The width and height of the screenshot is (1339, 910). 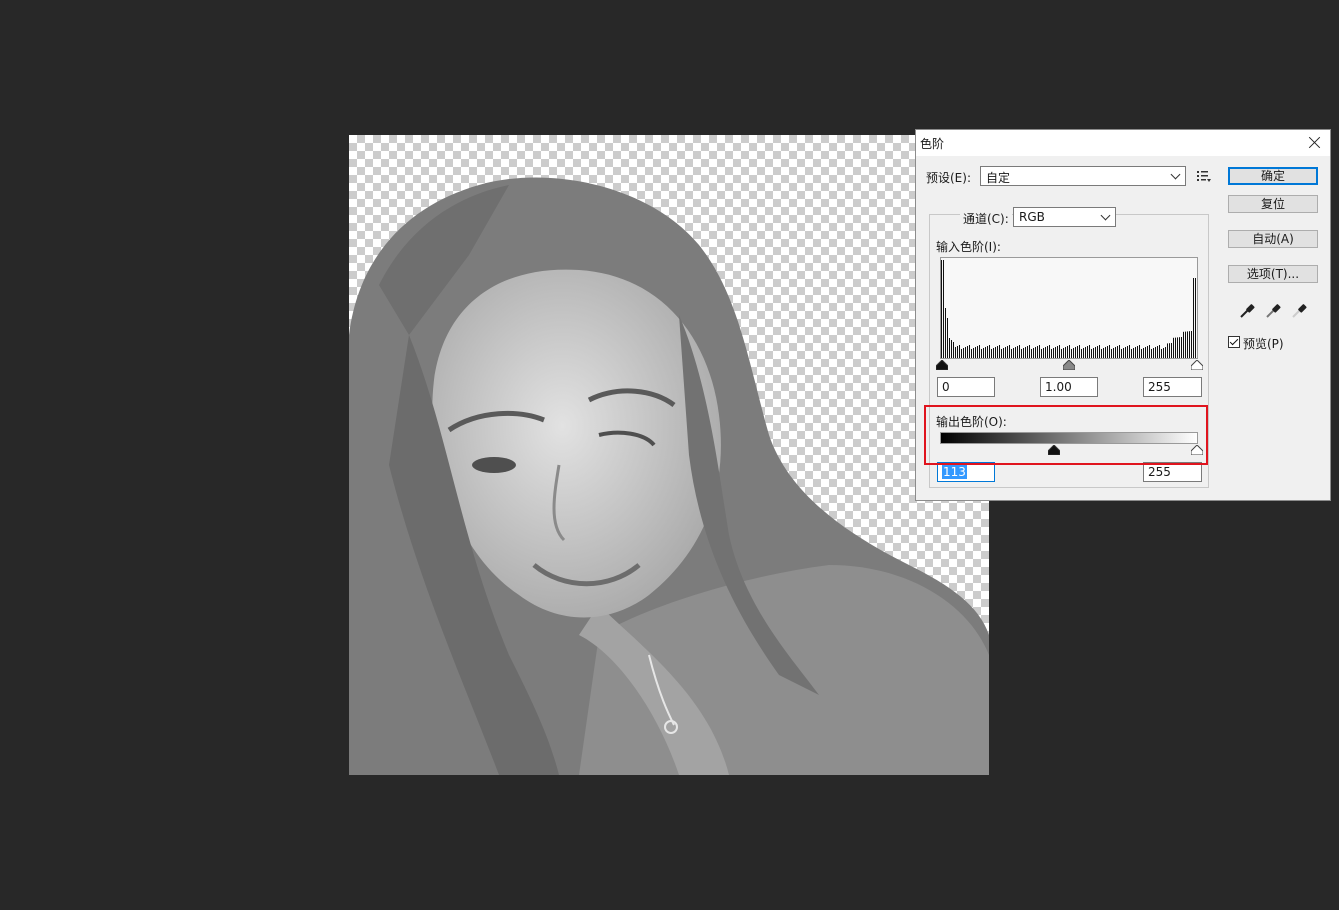 I want to click on preset-value: 自定, so click(x=998, y=178).